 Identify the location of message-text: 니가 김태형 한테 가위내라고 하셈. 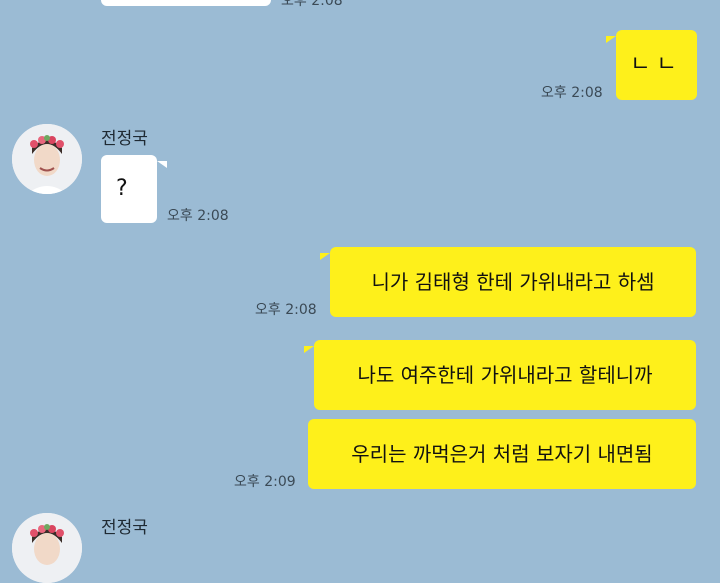
(513, 282).